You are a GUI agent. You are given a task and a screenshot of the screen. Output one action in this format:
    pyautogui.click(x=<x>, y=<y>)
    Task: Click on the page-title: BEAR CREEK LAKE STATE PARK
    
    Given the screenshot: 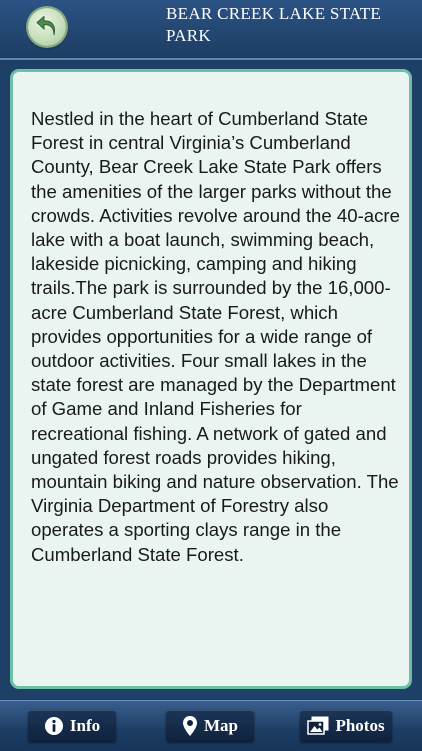 What is the action you would take?
    pyautogui.click(x=274, y=24)
    